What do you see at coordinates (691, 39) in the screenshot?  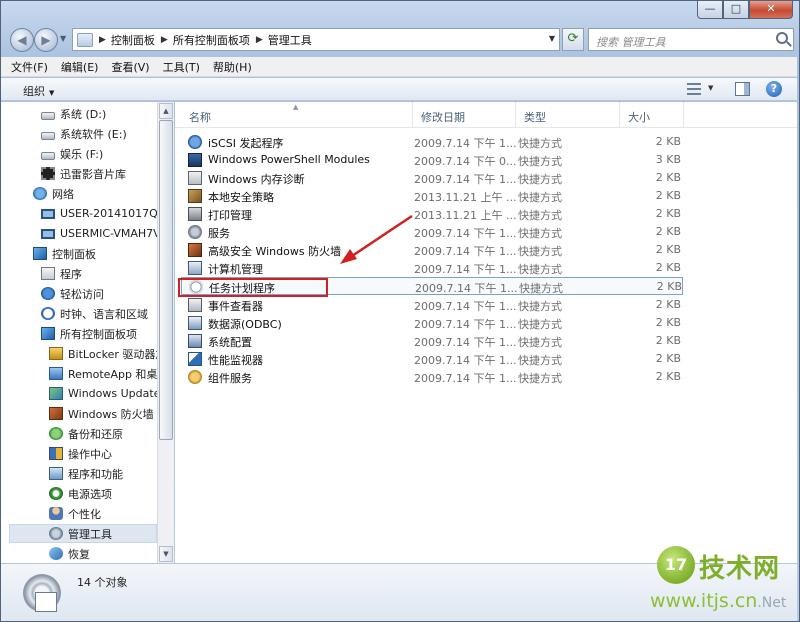 I see `search-input: 搜索 管理工具` at bounding box center [691, 39].